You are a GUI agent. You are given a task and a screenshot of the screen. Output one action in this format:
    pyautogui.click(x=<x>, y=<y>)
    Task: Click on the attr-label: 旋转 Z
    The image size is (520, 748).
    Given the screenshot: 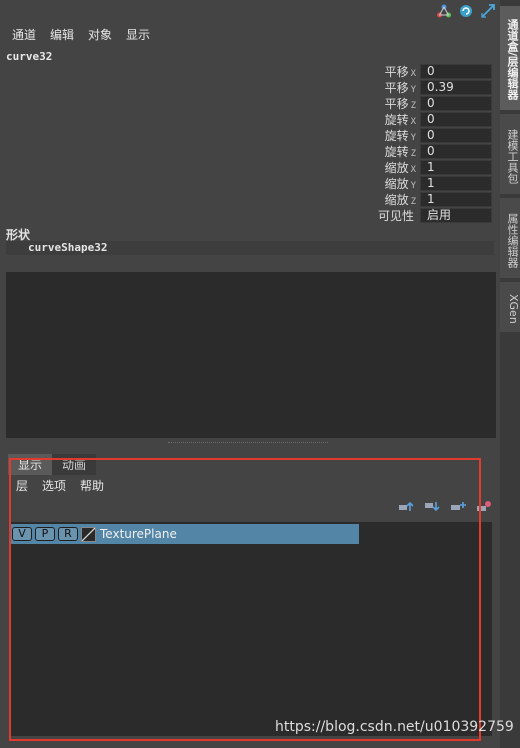 What is the action you would take?
    pyautogui.click(x=390, y=151)
    